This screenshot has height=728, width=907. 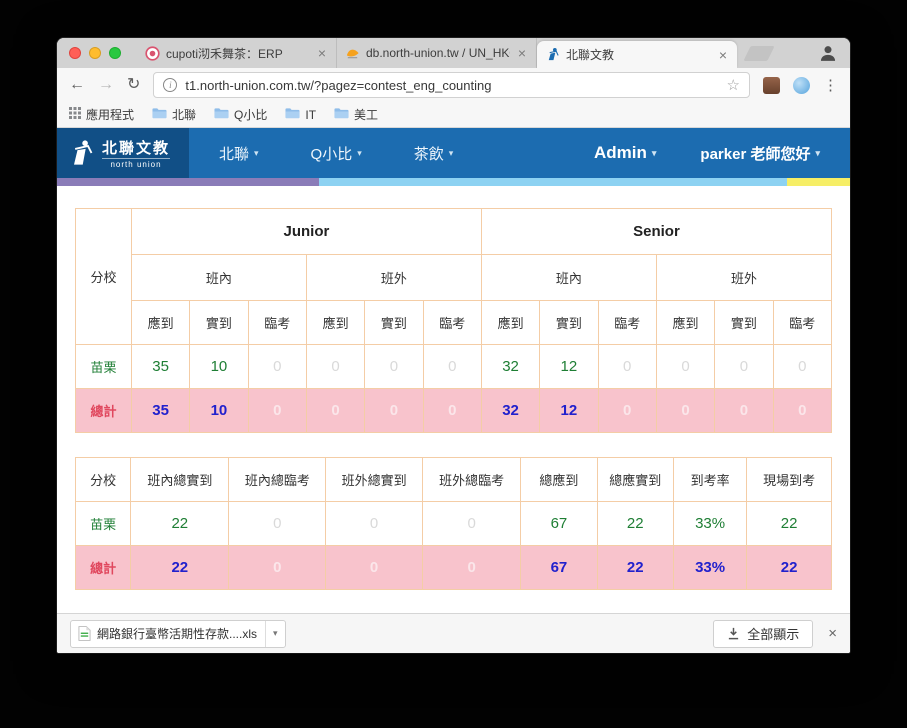 I want to click on nav-label: 北聯, so click(x=234, y=154).